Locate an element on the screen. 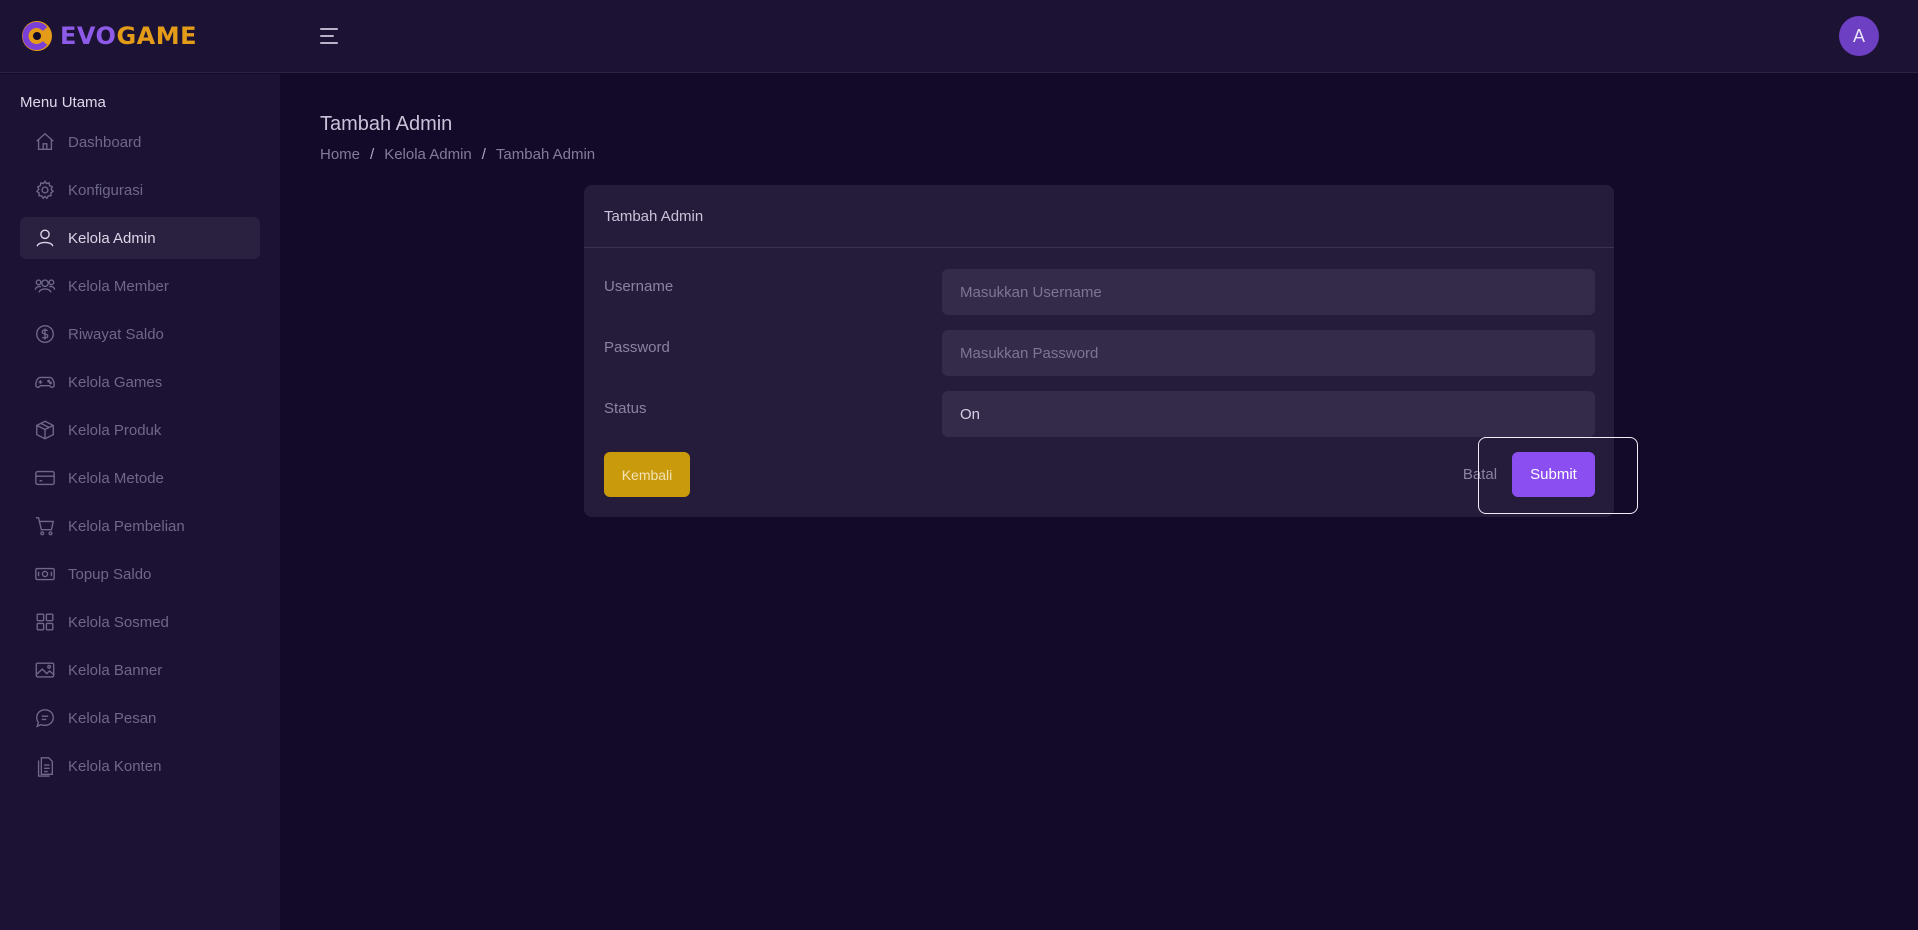 Image resolution: width=1918 pixels, height=930 pixels. grid-icon is located at coordinates (45, 622).